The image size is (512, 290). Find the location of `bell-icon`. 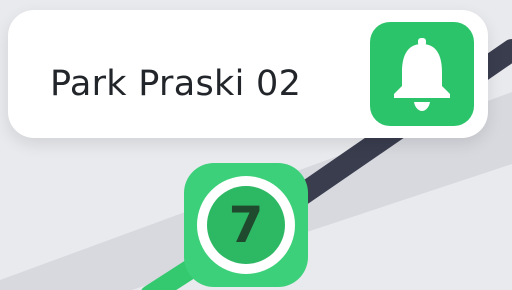

bell-icon is located at coordinates (422, 74).